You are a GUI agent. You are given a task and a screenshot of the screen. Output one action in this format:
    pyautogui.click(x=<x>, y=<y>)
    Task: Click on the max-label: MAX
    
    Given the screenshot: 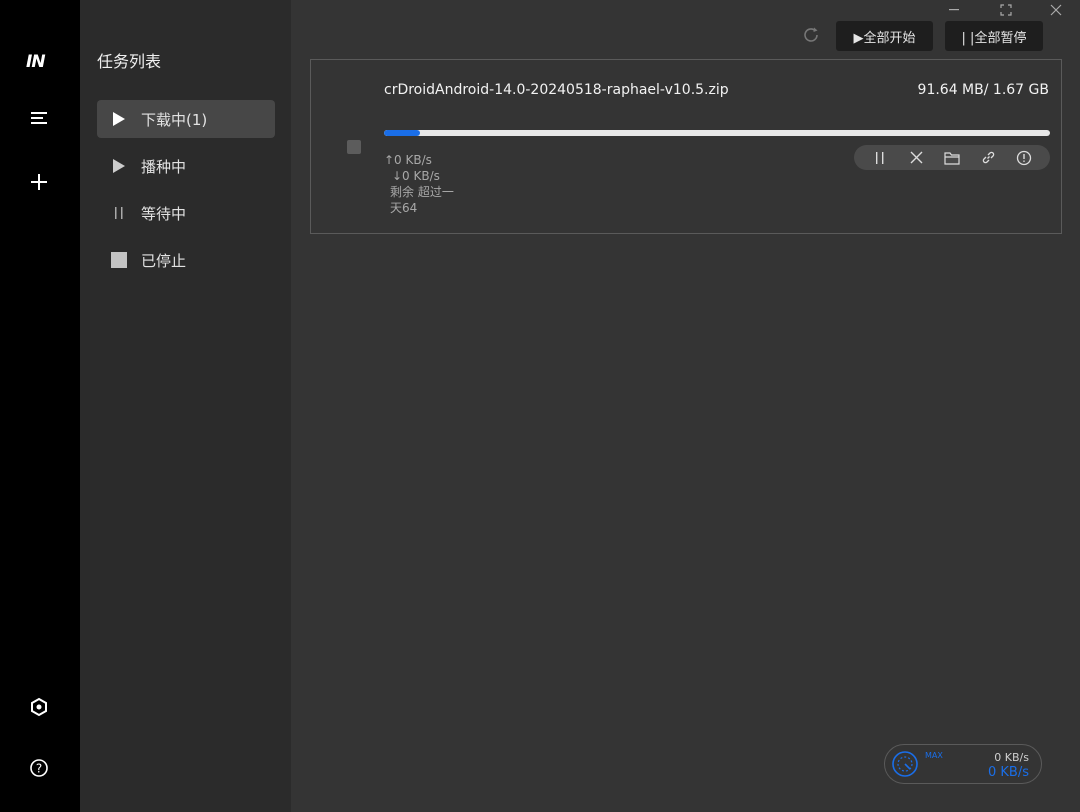 What is the action you would take?
    pyautogui.click(x=934, y=755)
    